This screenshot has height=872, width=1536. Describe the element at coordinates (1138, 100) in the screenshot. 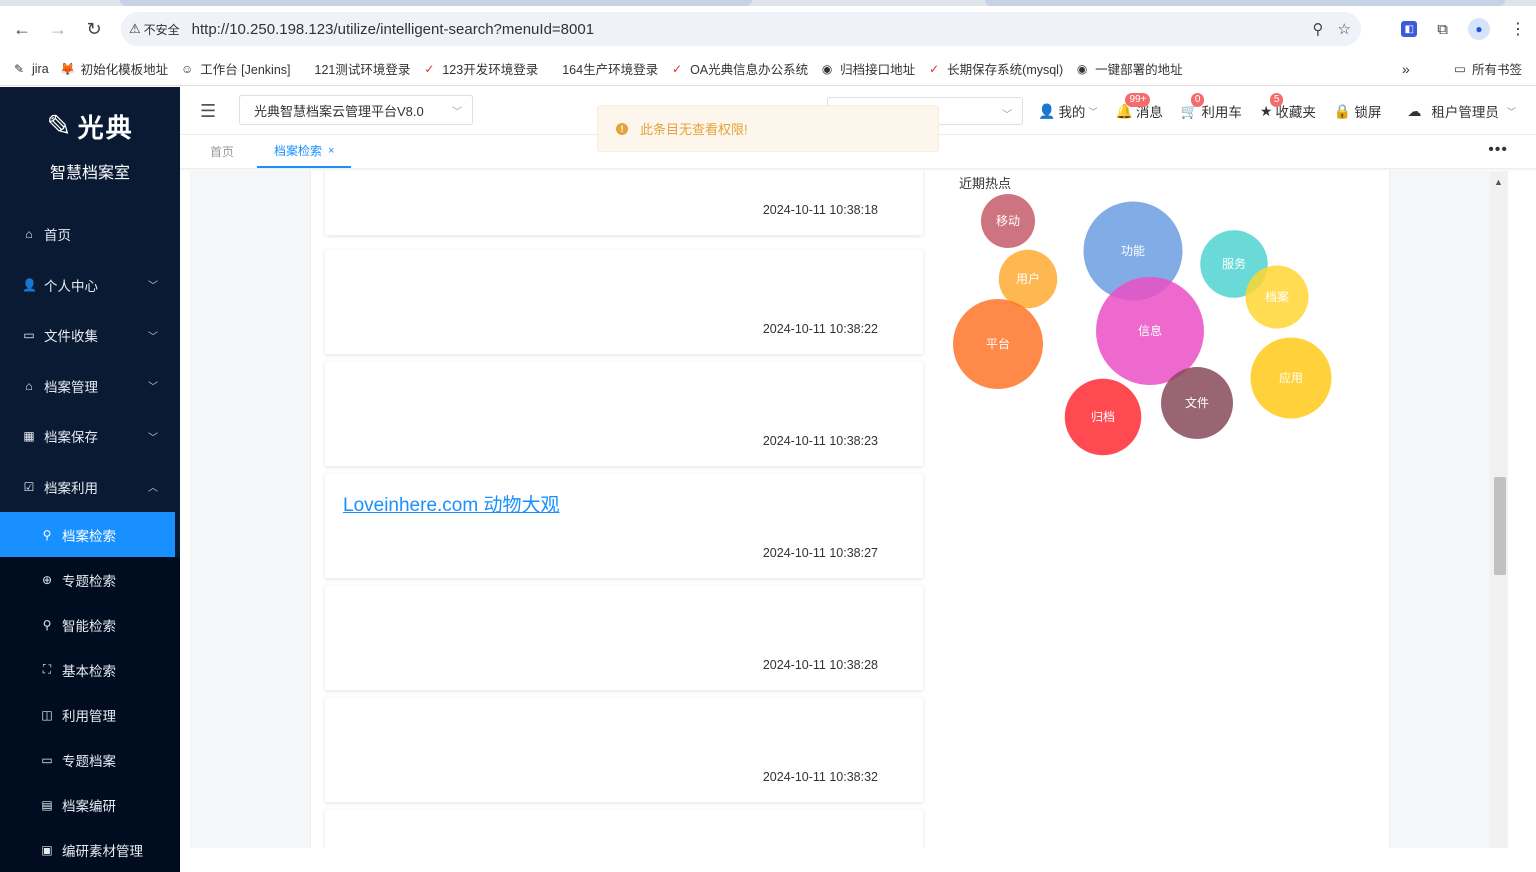

I see `messages-badge: 99+` at that location.